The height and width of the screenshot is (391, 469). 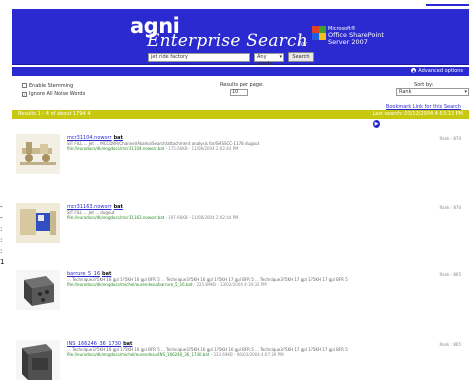 What do you see at coordinates (356, 36) in the screenshot?
I see `sharepoint-label: Microsoft® Office SharePoint Server 2007` at bounding box center [356, 36].